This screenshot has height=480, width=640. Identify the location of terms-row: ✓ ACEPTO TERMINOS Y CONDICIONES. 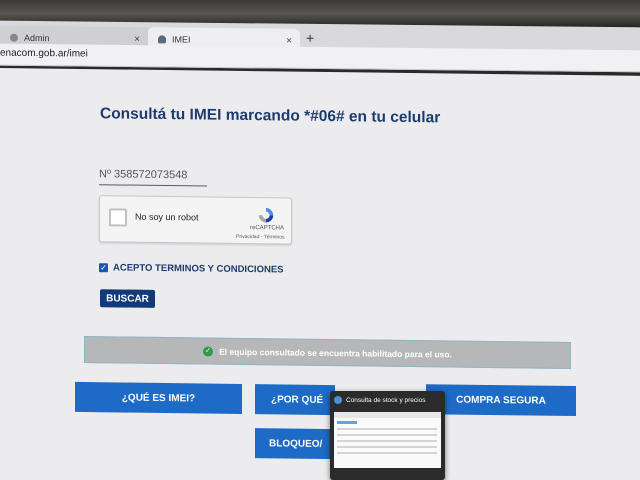
(191, 268).